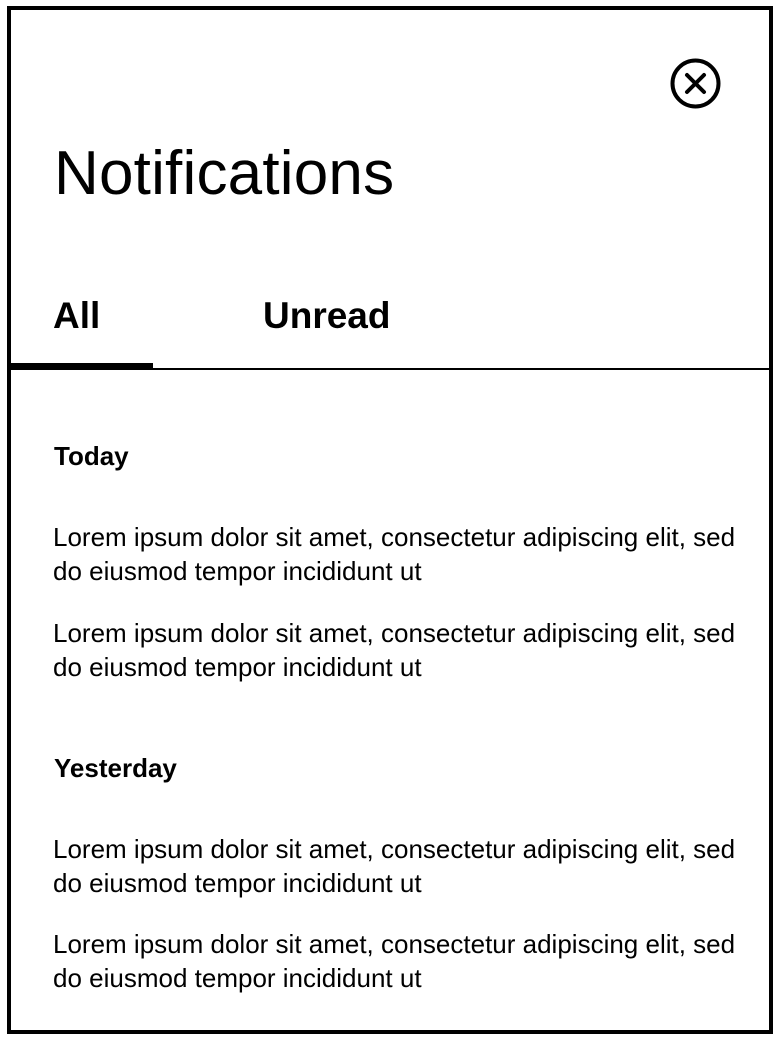 The width and height of the screenshot is (779, 1039). Describe the element at coordinates (115, 768) in the screenshot. I see `section-heading-yesterday: Yesterday` at that location.